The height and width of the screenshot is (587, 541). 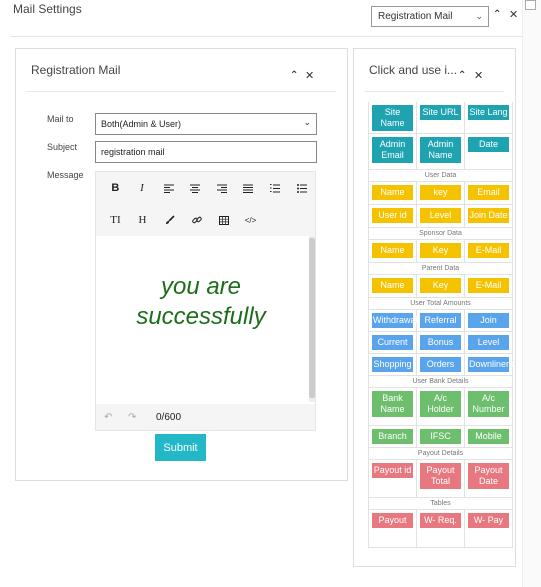 I want to click on withdrawal-tag: Withdrawal, so click(x=395, y=320).